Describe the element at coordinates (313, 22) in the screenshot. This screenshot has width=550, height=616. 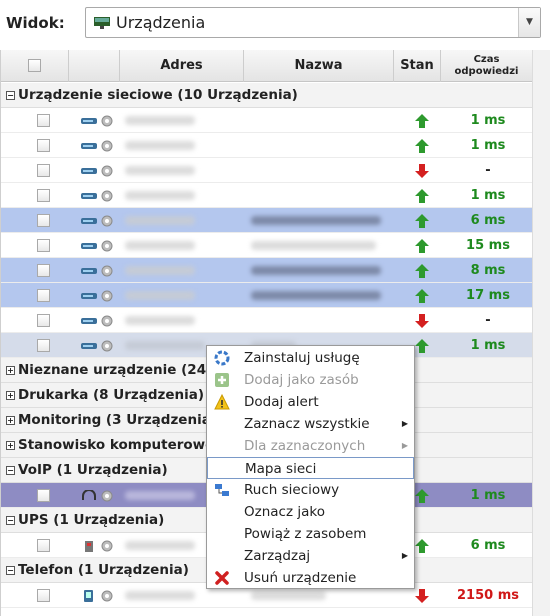
I see `view-dropdown: Urządzenia ▼` at that location.